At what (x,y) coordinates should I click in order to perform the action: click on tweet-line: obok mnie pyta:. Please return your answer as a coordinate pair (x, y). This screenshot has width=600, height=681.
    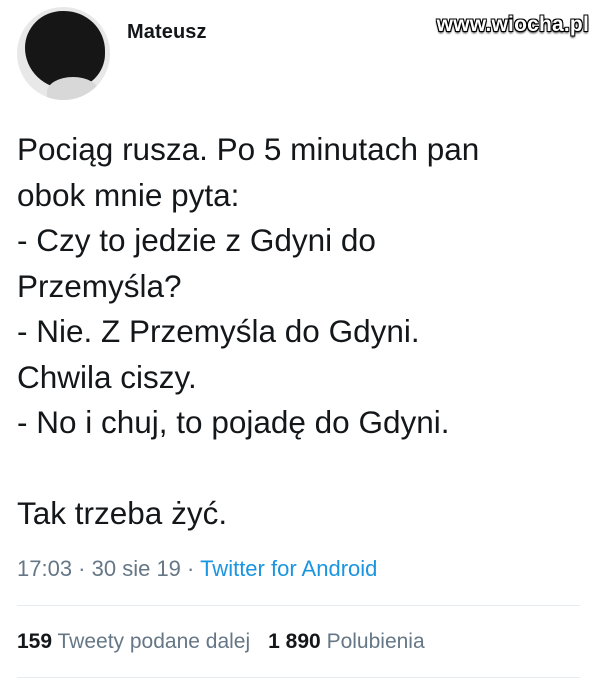
    Looking at the image, I should click on (128, 194).